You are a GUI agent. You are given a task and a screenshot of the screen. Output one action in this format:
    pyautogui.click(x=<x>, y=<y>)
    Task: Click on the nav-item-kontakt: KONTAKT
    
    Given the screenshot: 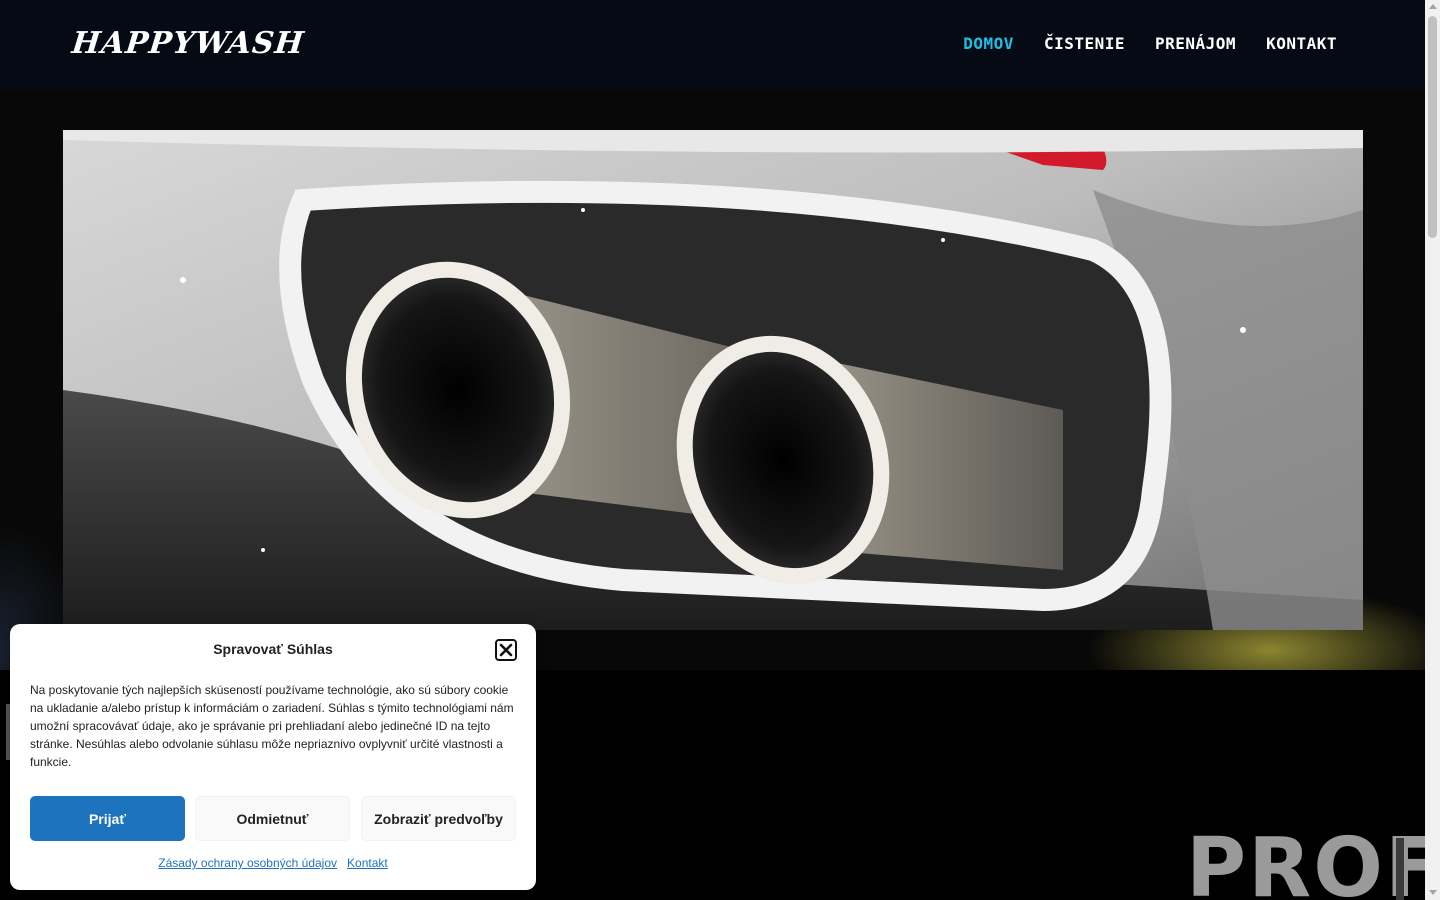 What is the action you would take?
    pyautogui.click(x=1301, y=43)
    